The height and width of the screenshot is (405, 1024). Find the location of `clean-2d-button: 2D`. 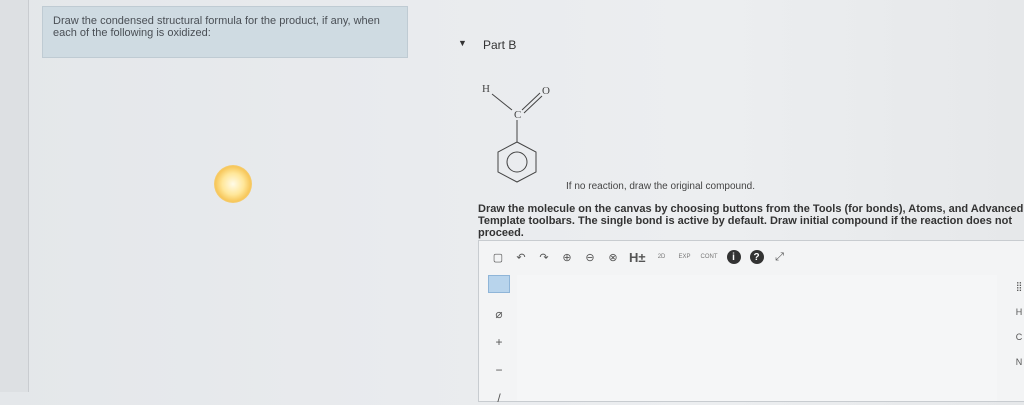

clean-2d-button: 2D is located at coordinates (662, 257).